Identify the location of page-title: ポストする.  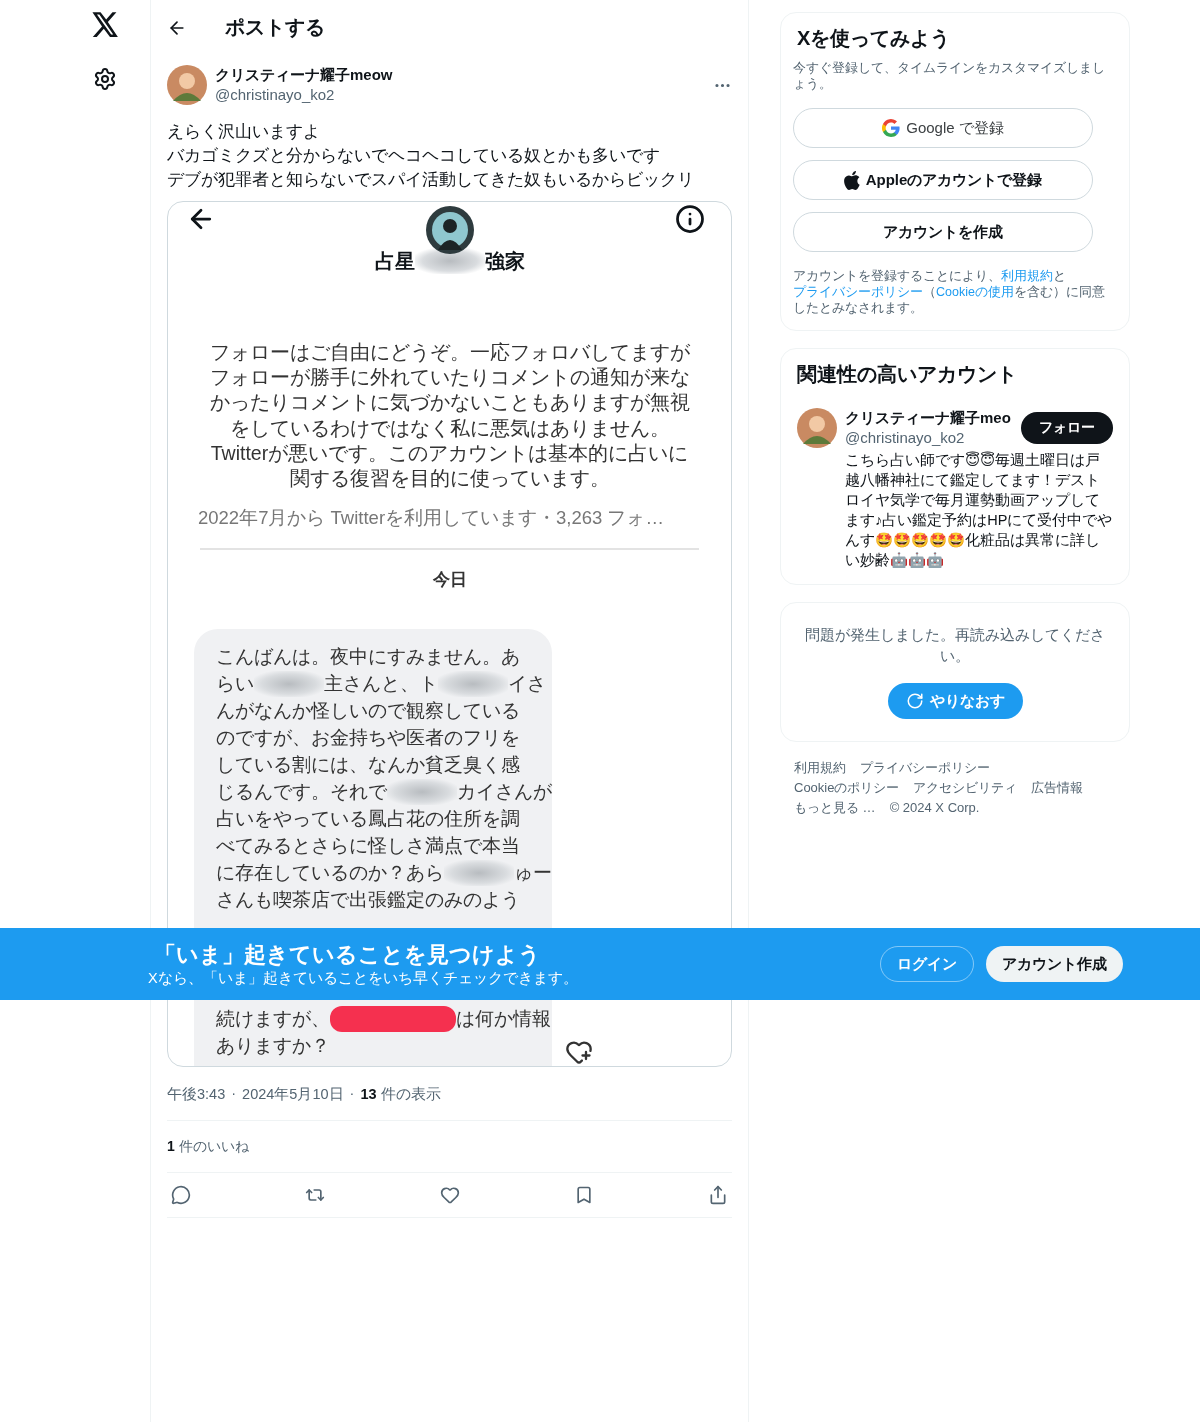
(275, 27).